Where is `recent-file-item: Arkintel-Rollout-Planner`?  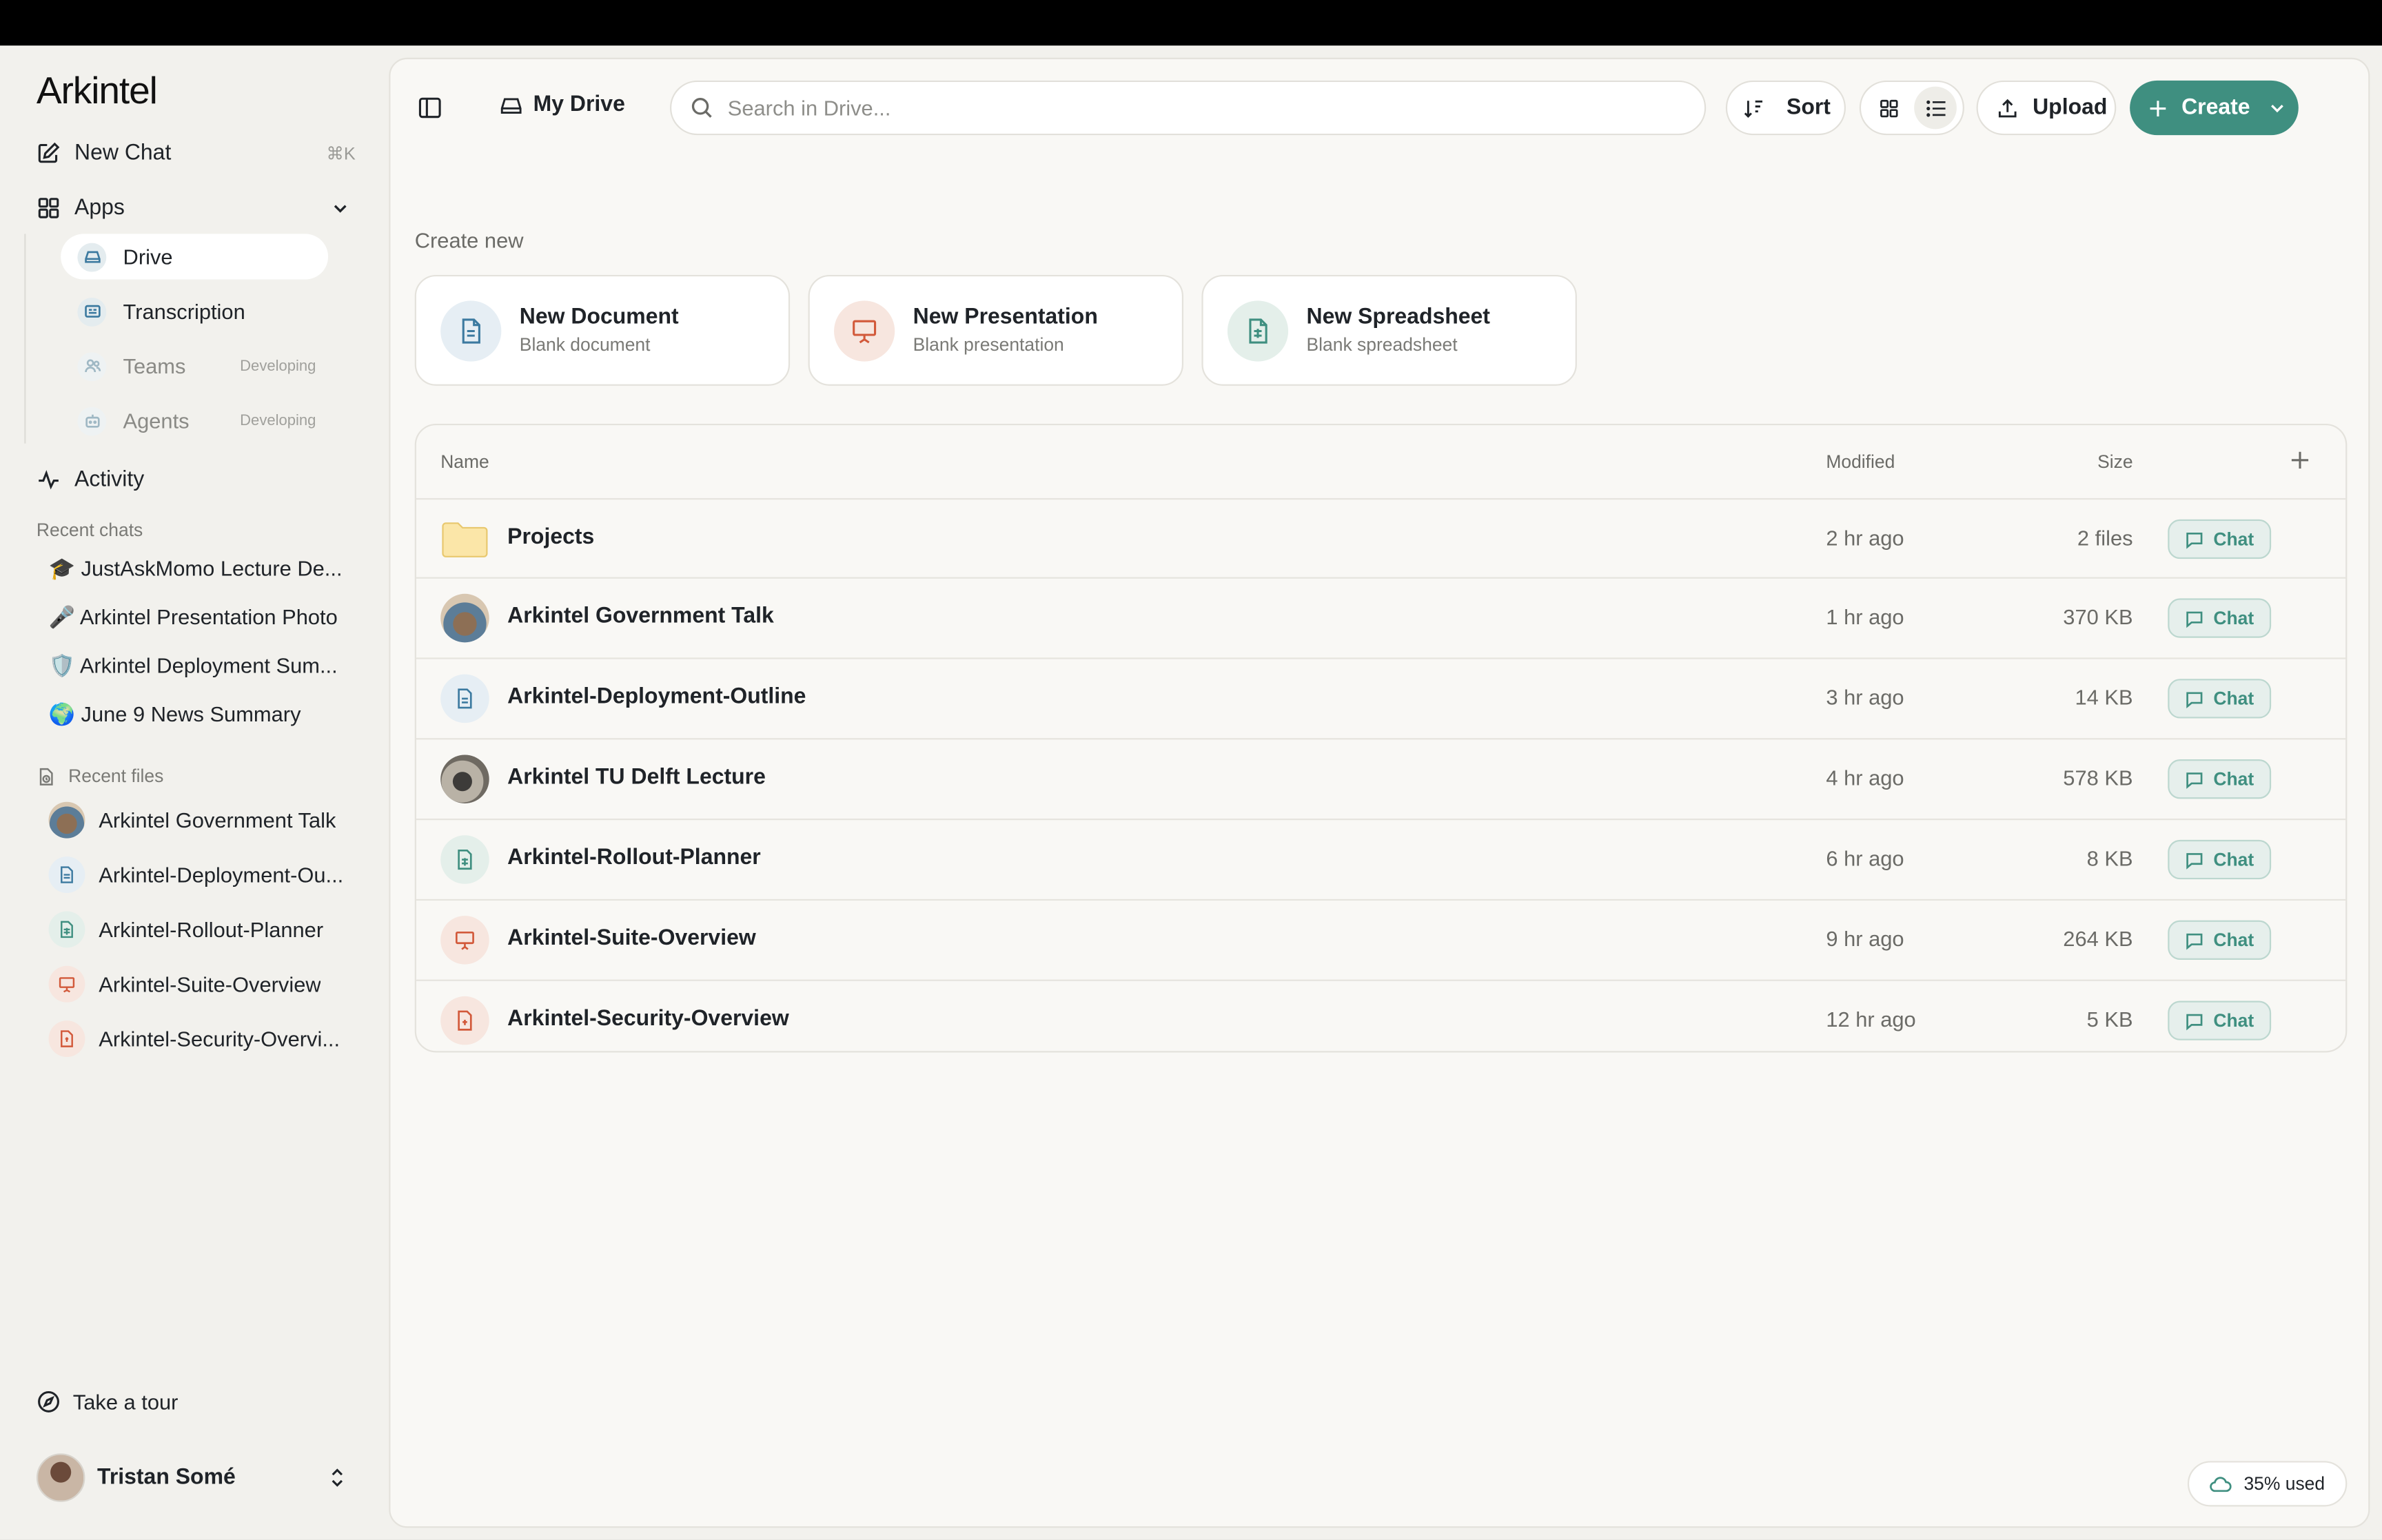 recent-file-item: Arkintel-Rollout-Planner is located at coordinates (201, 929).